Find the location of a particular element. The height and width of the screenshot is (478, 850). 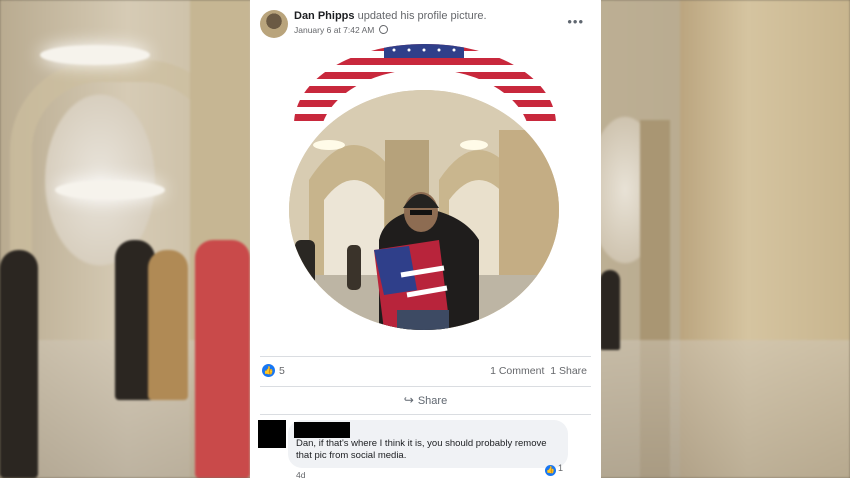

comment-like-number: 1 is located at coordinates (561, 468).